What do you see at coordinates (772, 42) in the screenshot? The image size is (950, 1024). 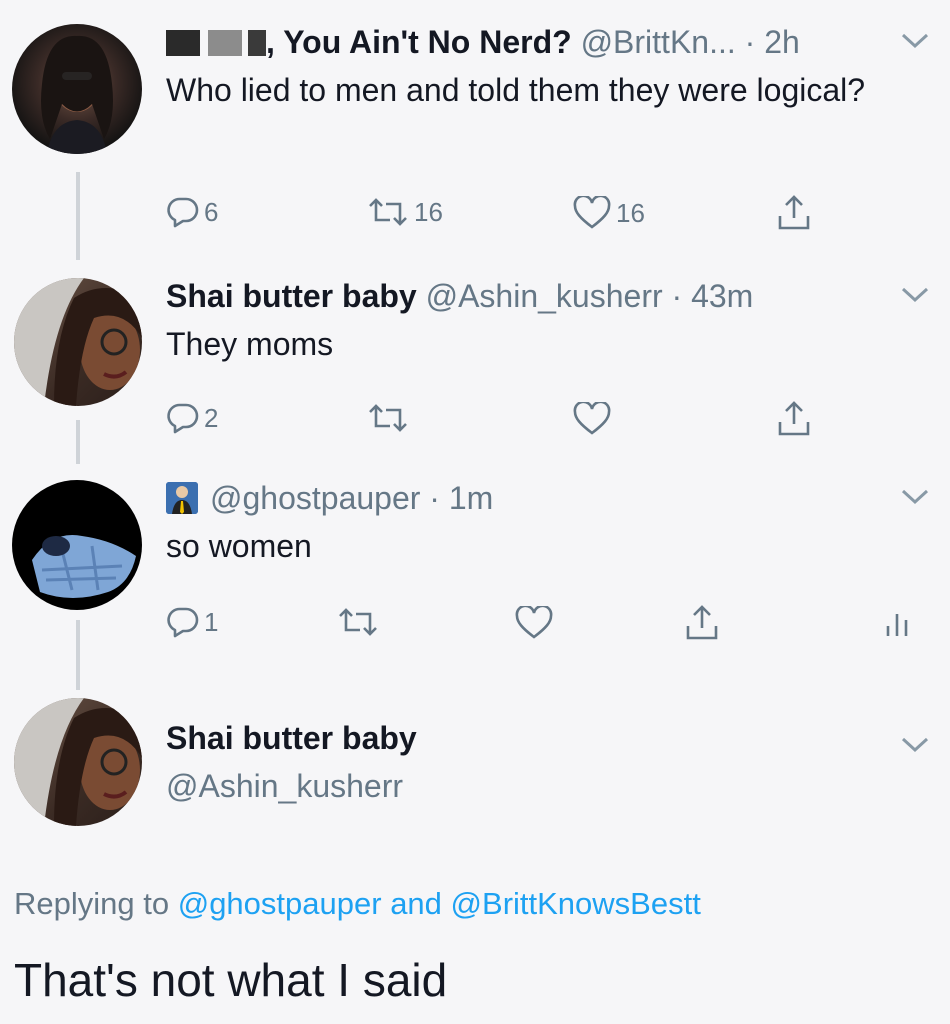 I see `timestamp: · 2h` at bounding box center [772, 42].